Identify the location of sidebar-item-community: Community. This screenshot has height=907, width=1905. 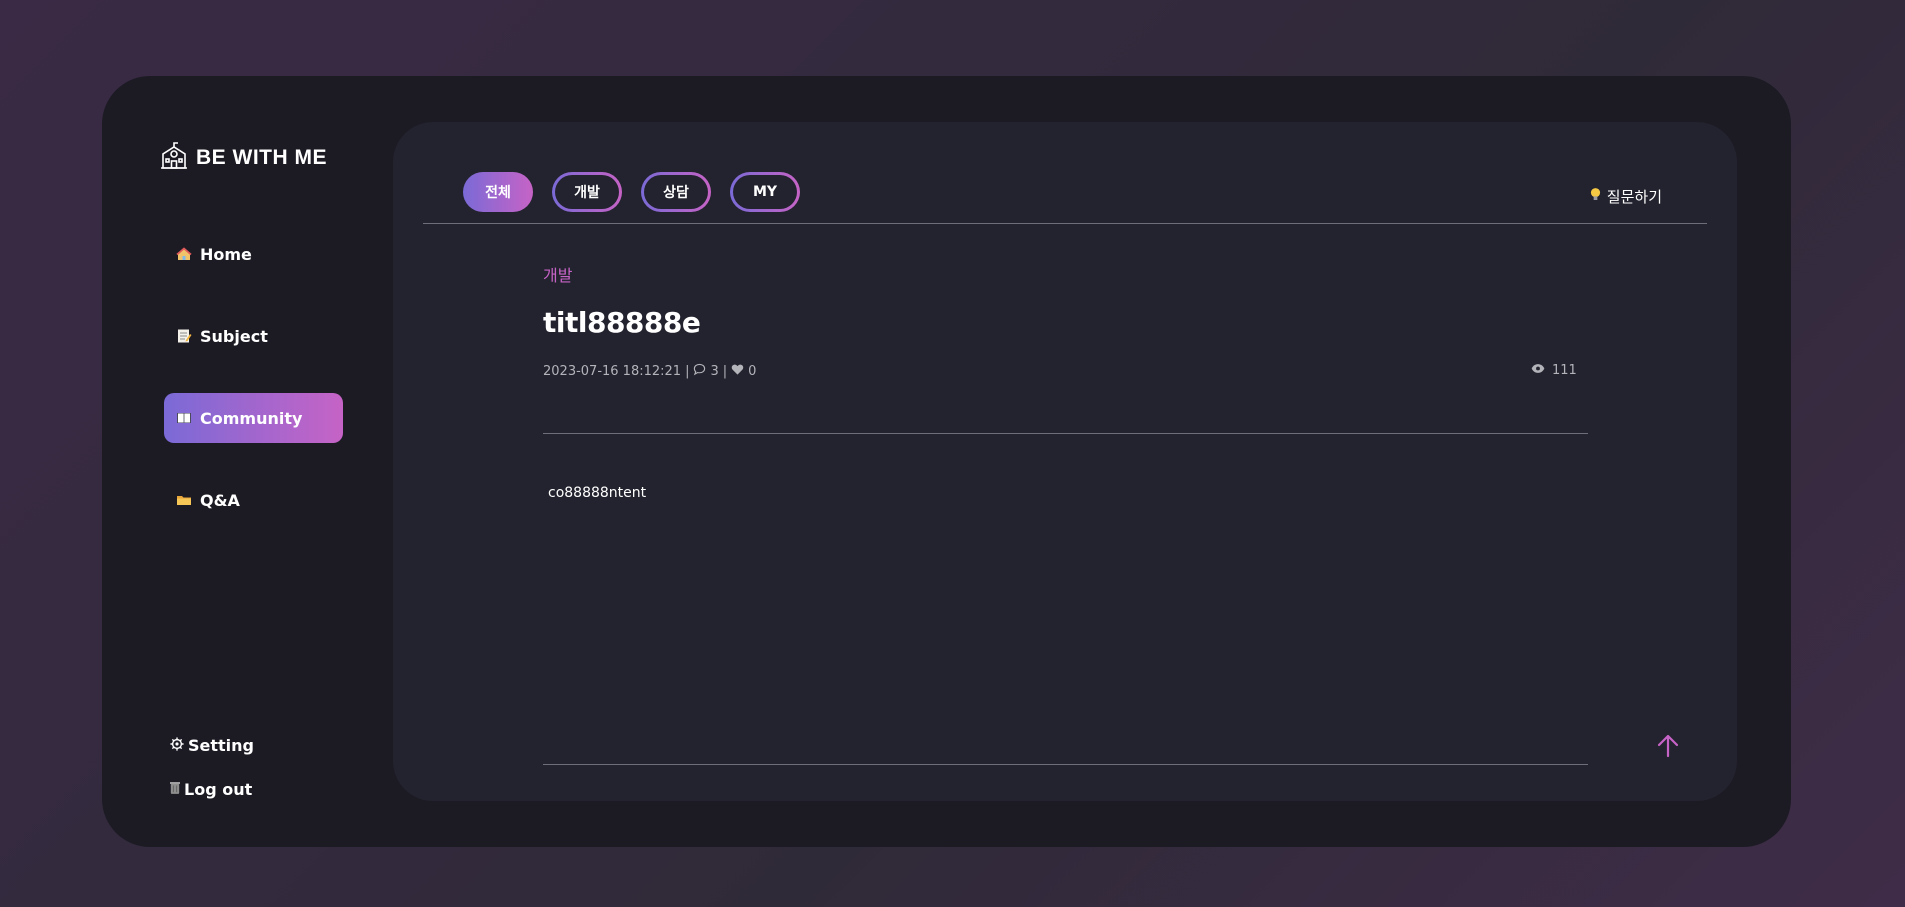
(253, 418).